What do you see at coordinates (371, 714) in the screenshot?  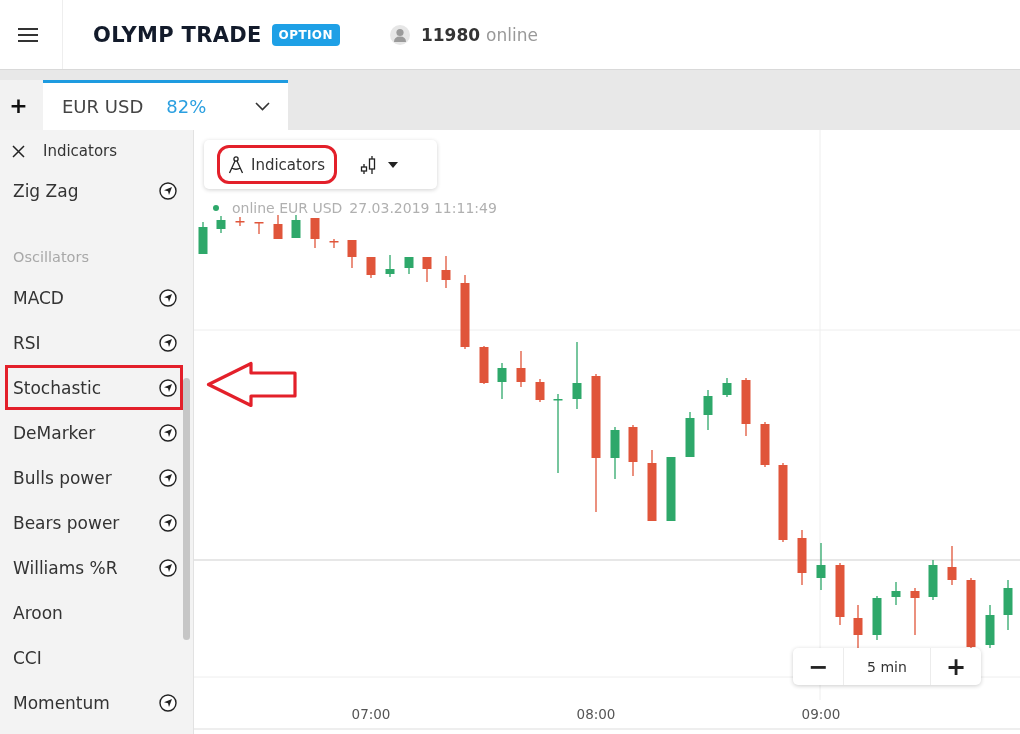 I see `time-label: 07:00` at bounding box center [371, 714].